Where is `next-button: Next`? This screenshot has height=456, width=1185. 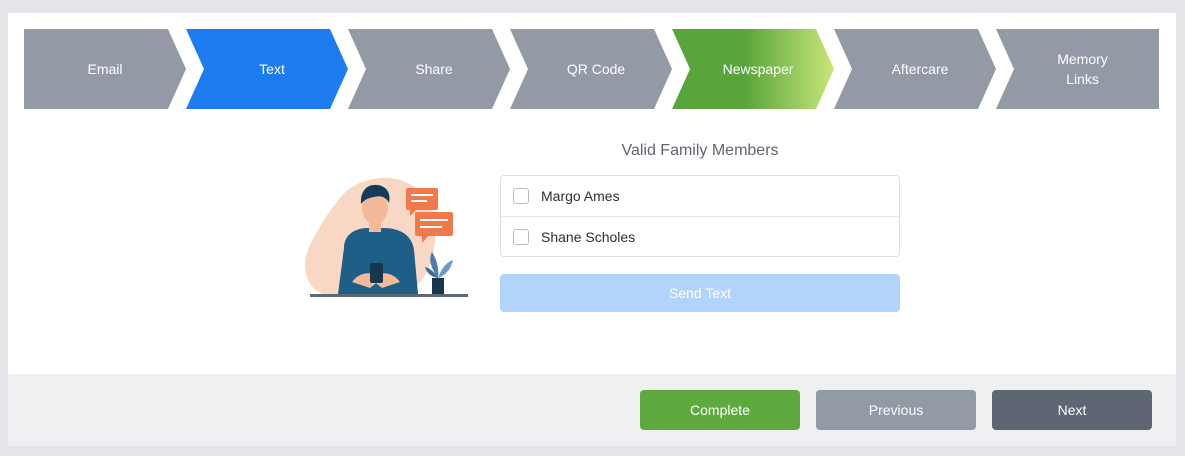
next-button: Next is located at coordinates (1072, 410).